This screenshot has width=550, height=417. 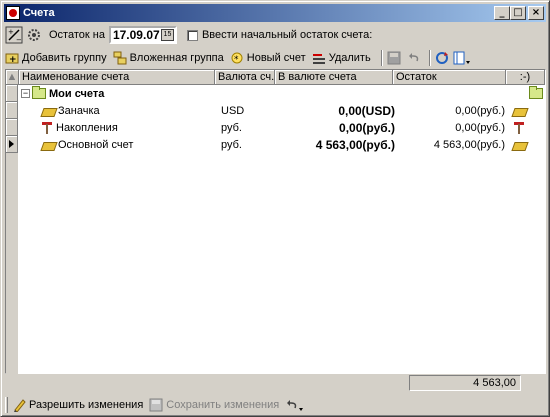 I want to click on balance-label: Остаток на, so click(x=77, y=35).